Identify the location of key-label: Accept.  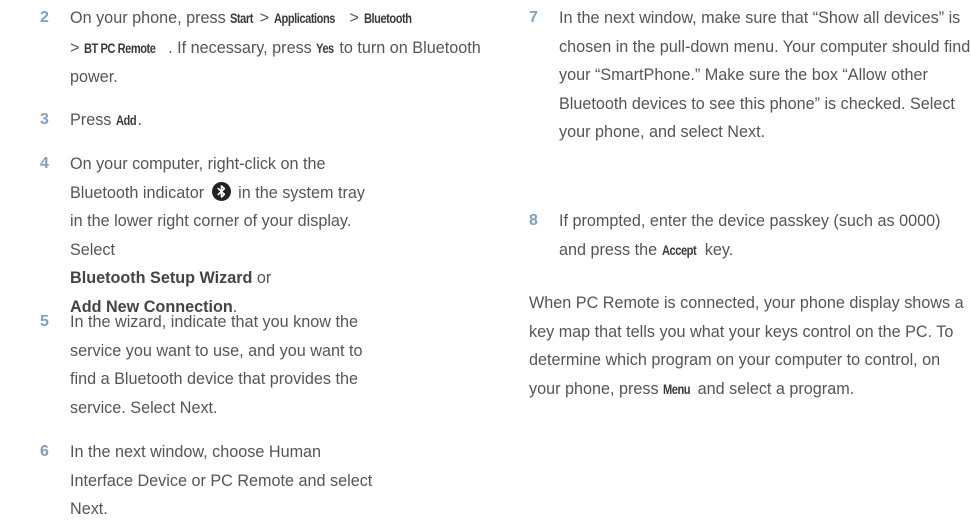
(679, 250).